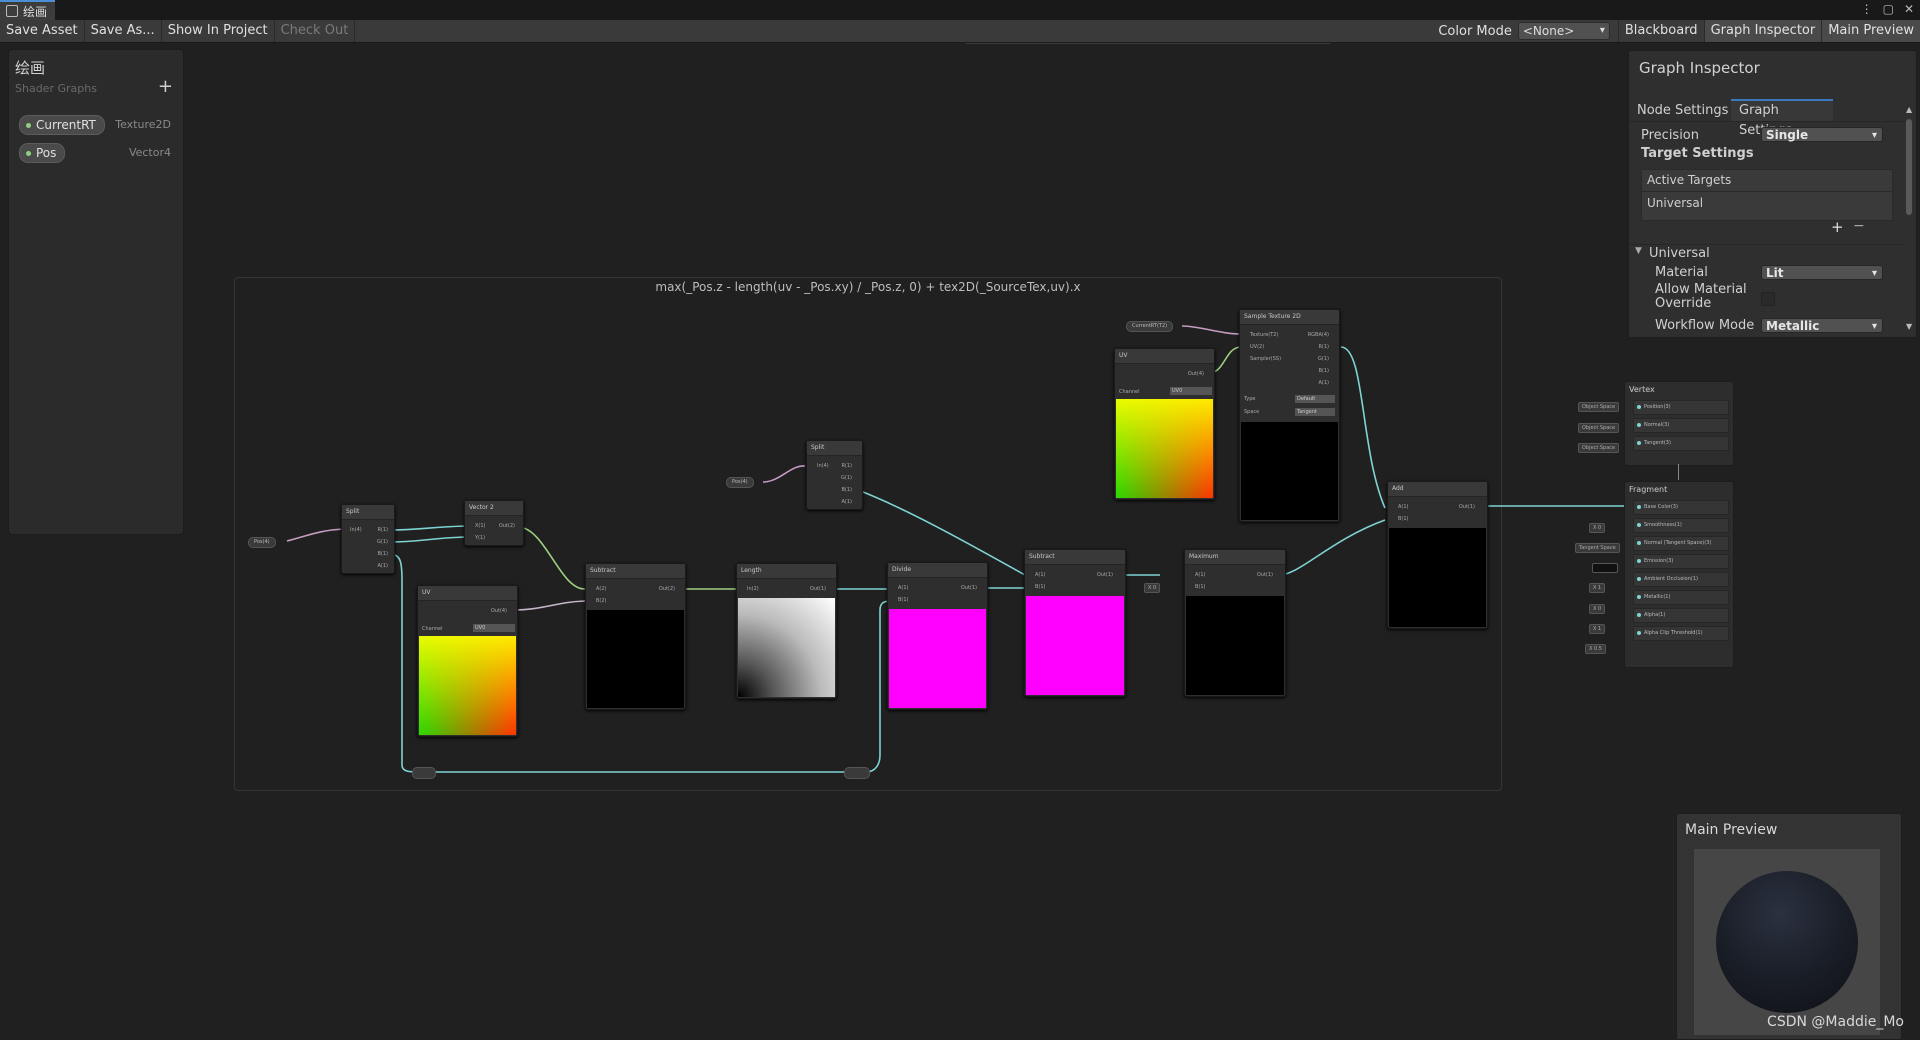 The width and height of the screenshot is (1920, 1040). I want to click on vertex-slot: Position(3), so click(1681, 407).